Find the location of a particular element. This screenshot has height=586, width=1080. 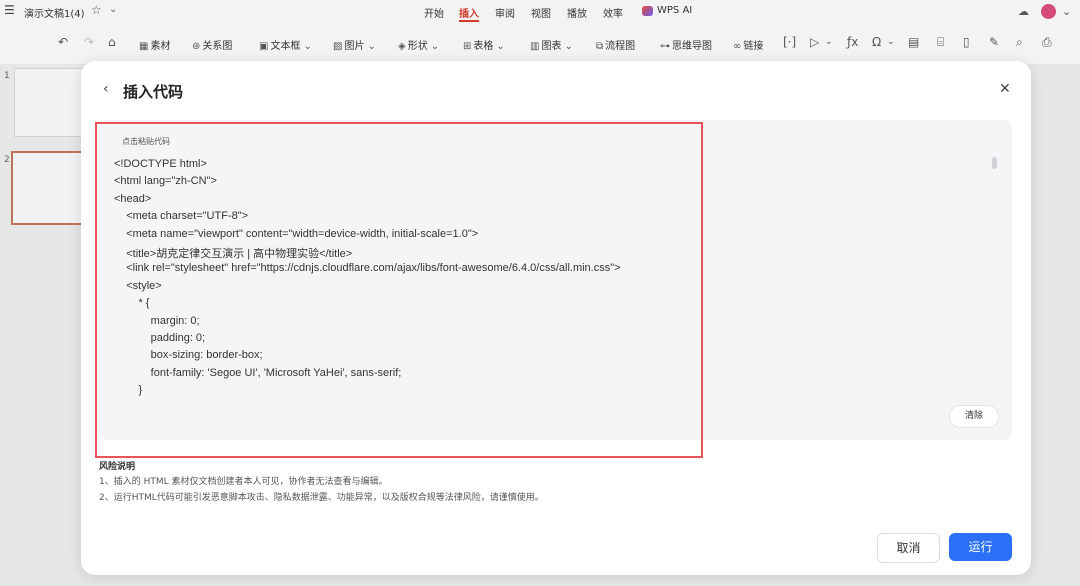

chart-icon: ▥ is located at coordinates (535, 46).